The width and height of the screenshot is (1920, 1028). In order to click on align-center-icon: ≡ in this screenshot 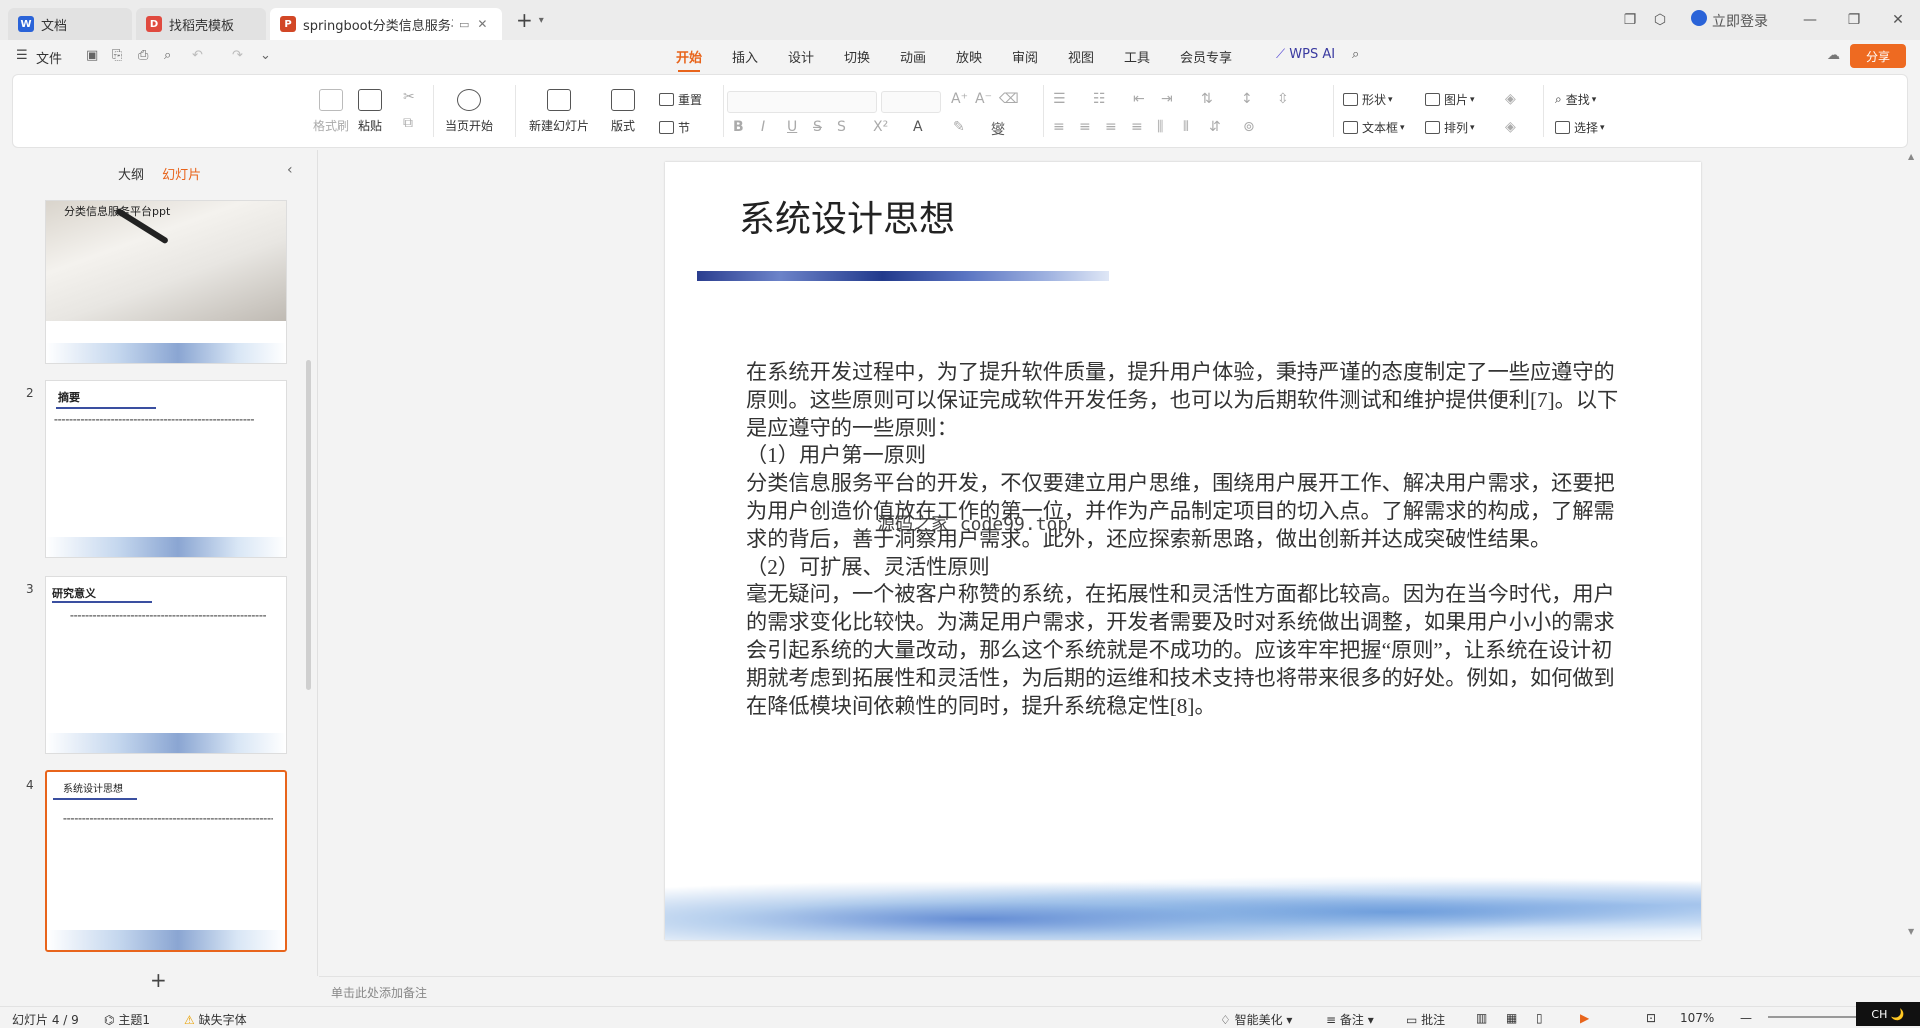, I will do `click(1085, 127)`.